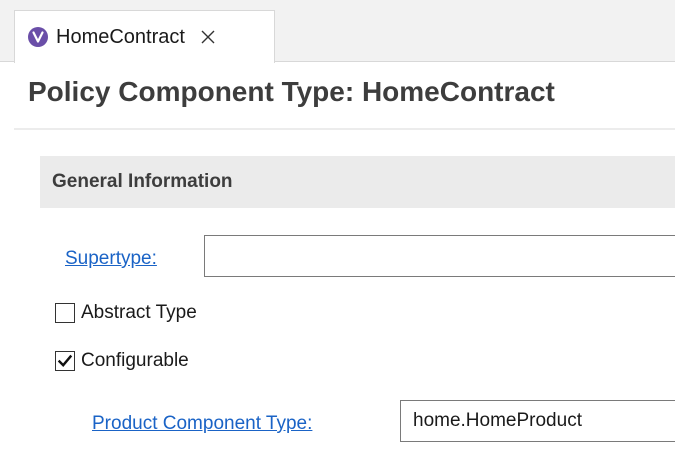 Image resolution: width=675 pixels, height=462 pixels. I want to click on editor-tab-bar: HomeContract, so click(337, 31).